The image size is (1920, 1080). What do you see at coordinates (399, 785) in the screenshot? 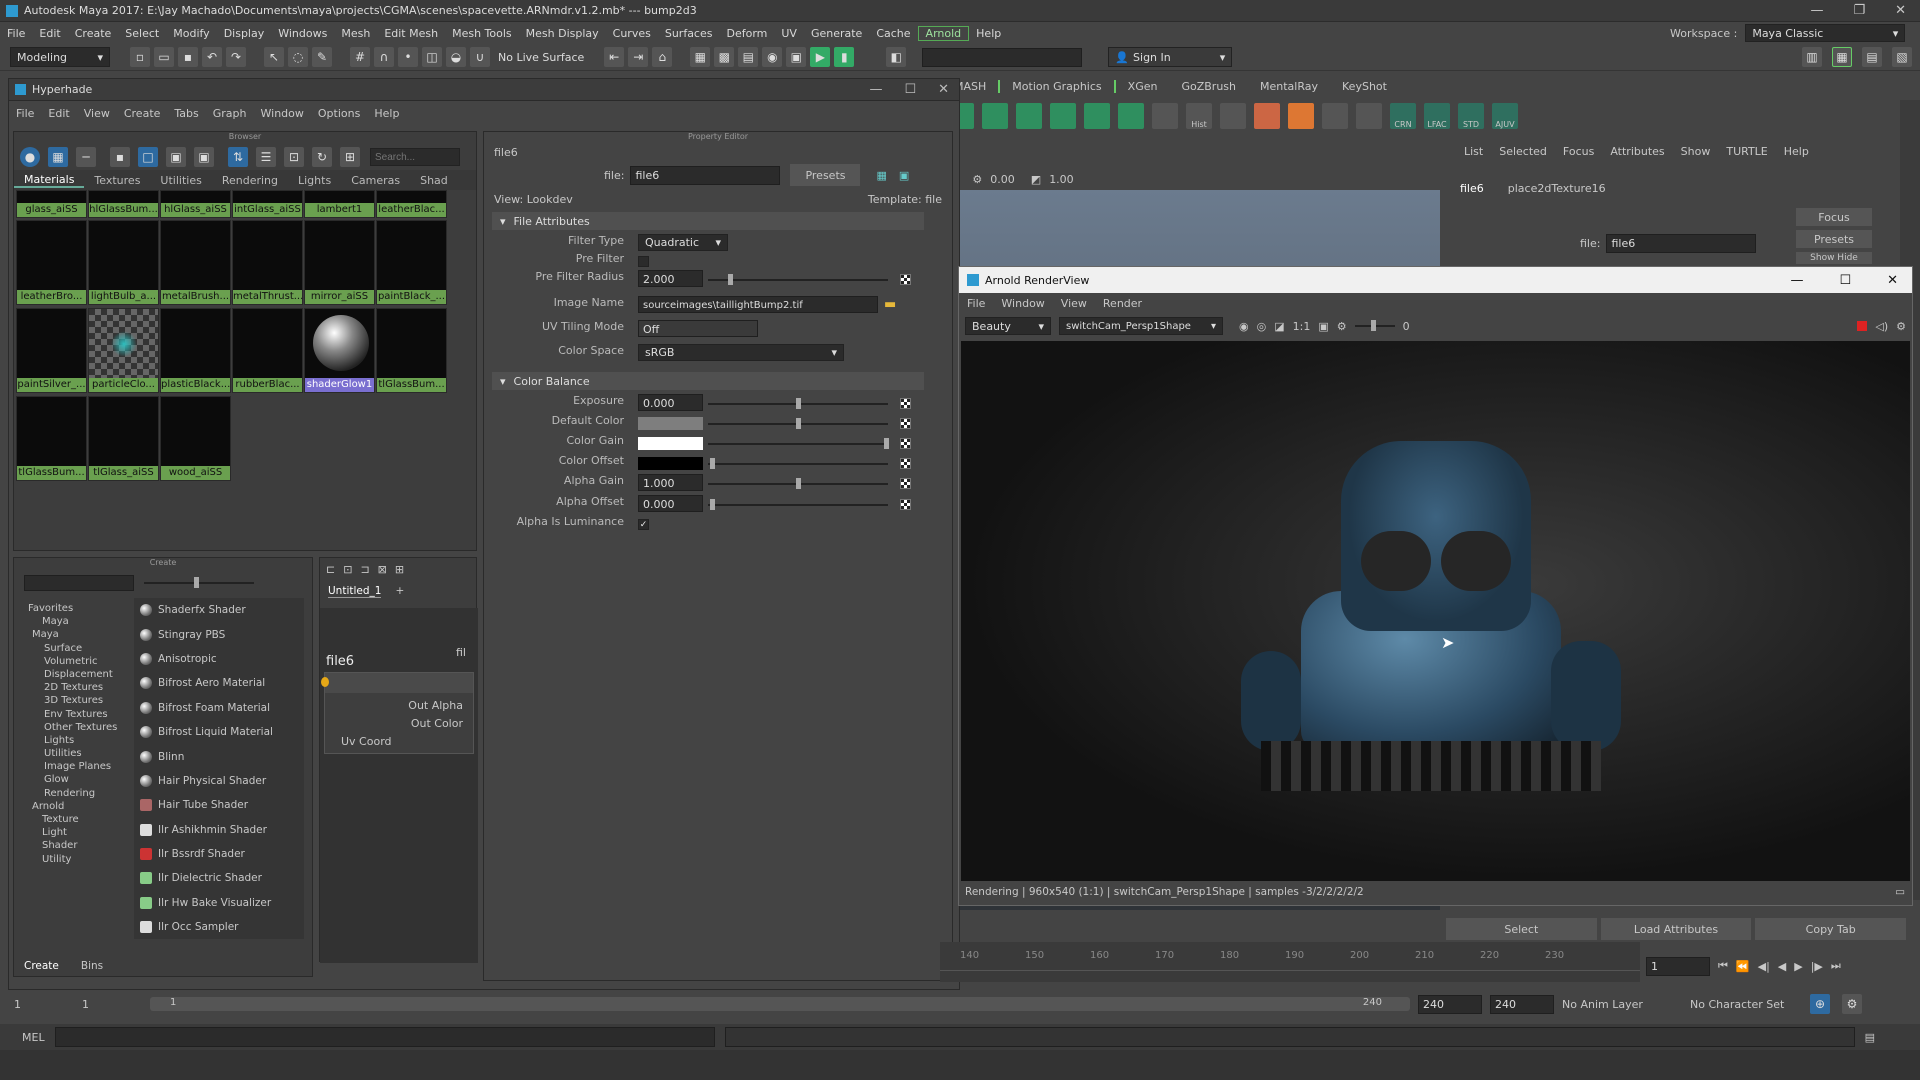
I see `graph-canvas: file6 fil Out Alpha Out Color Uv Coord` at bounding box center [399, 785].